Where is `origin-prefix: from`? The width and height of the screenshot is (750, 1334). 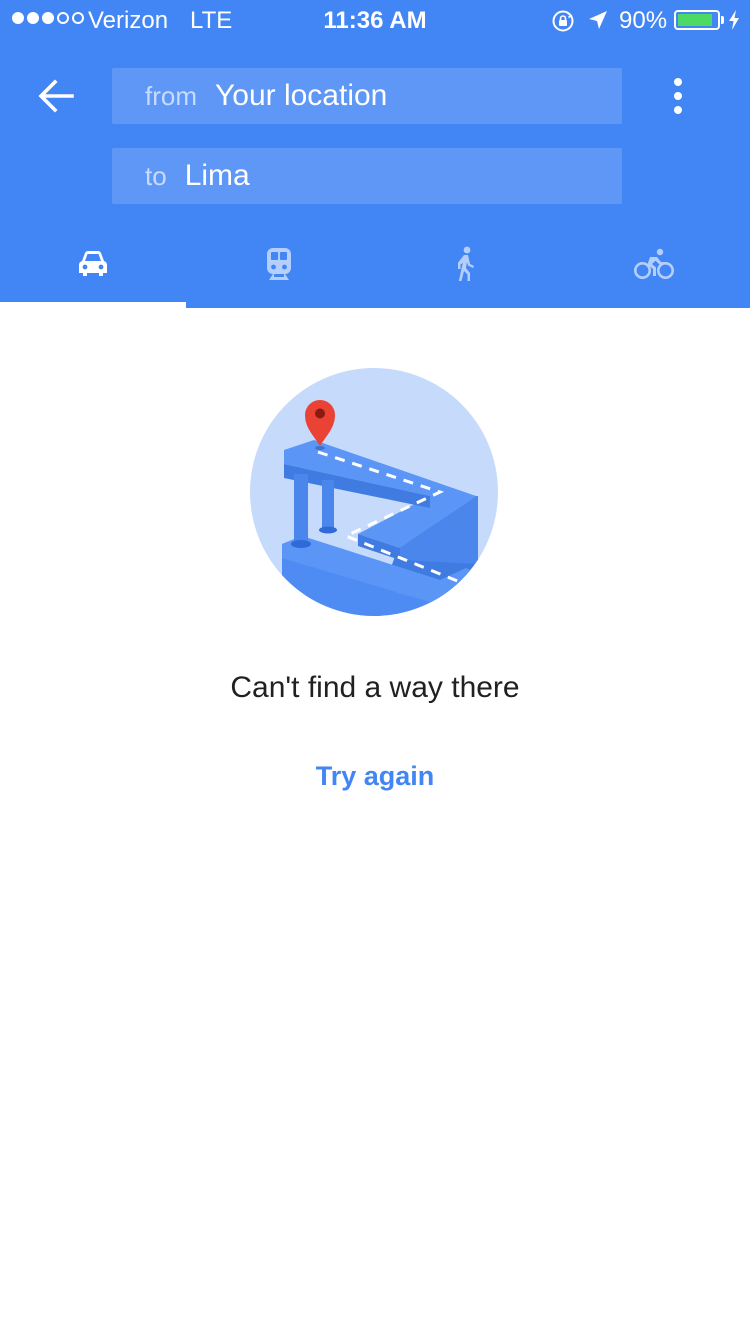 origin-prefix: from is located at coordinates (171, 95).